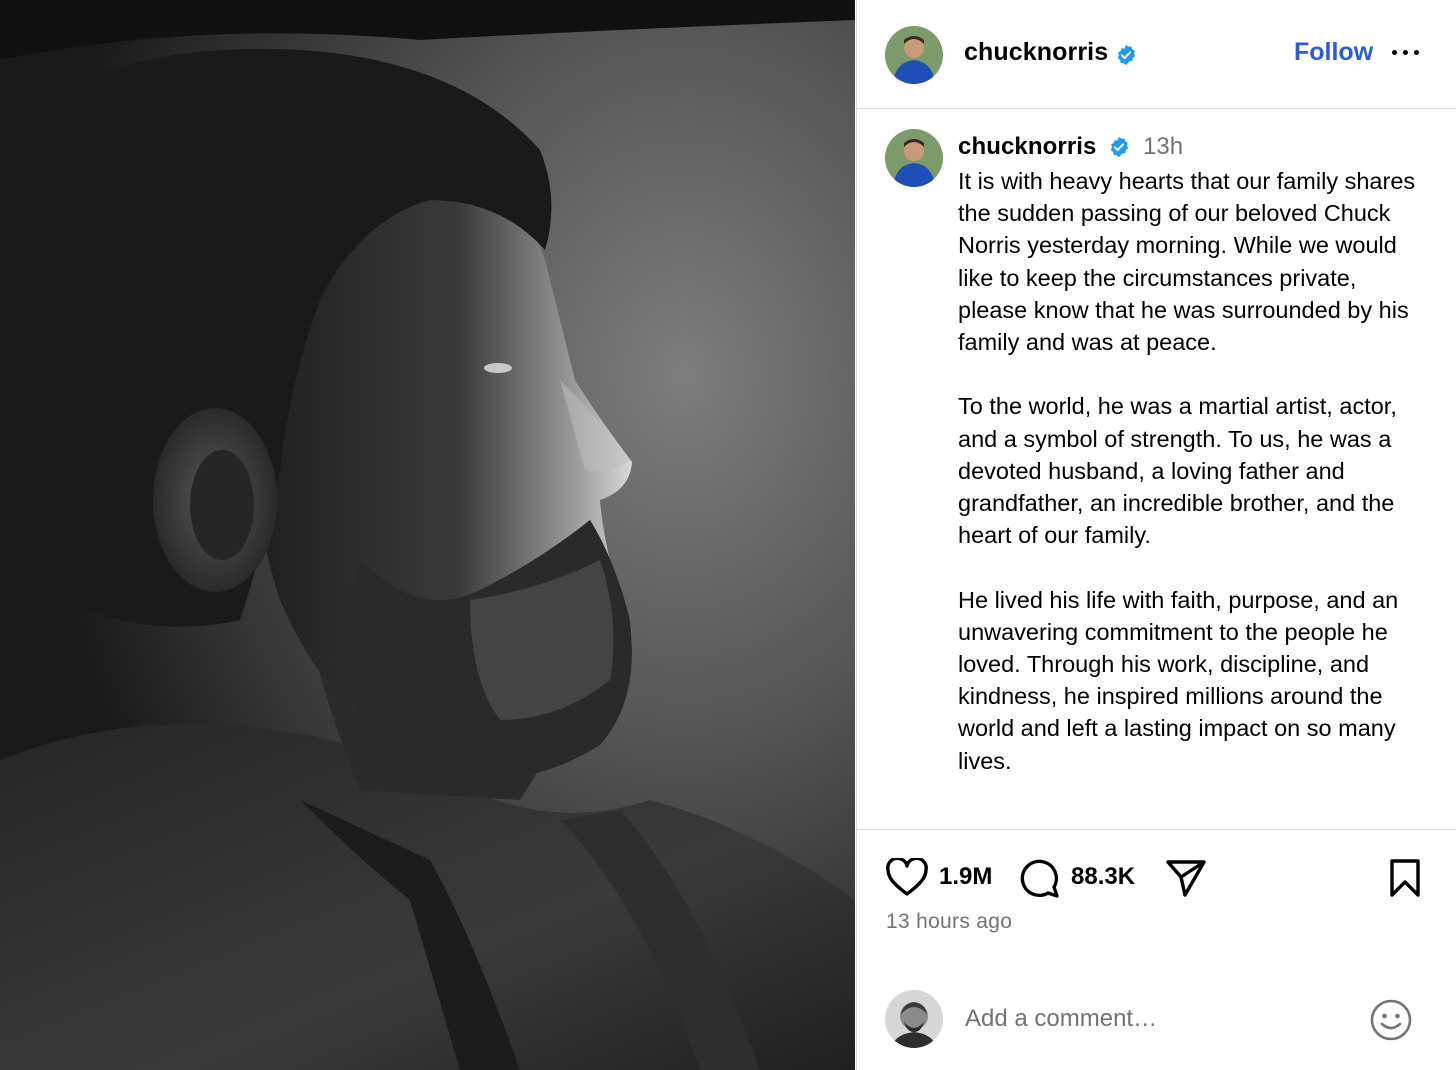  I want to click on post-header: chucknorris Follow, so click(1156, 54).